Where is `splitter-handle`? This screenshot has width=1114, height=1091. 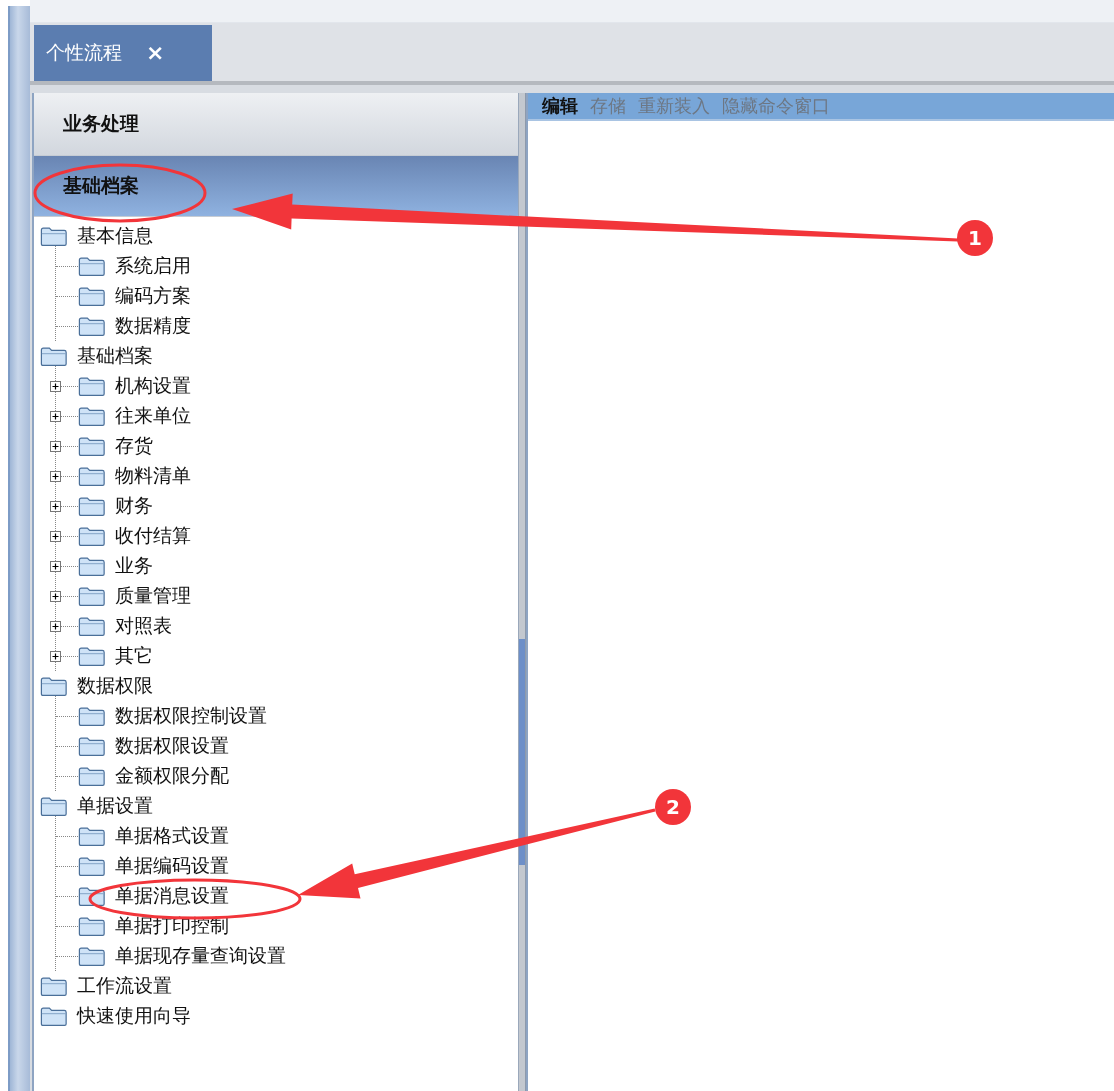
splitter-handle is located at coordinates (522, 752).